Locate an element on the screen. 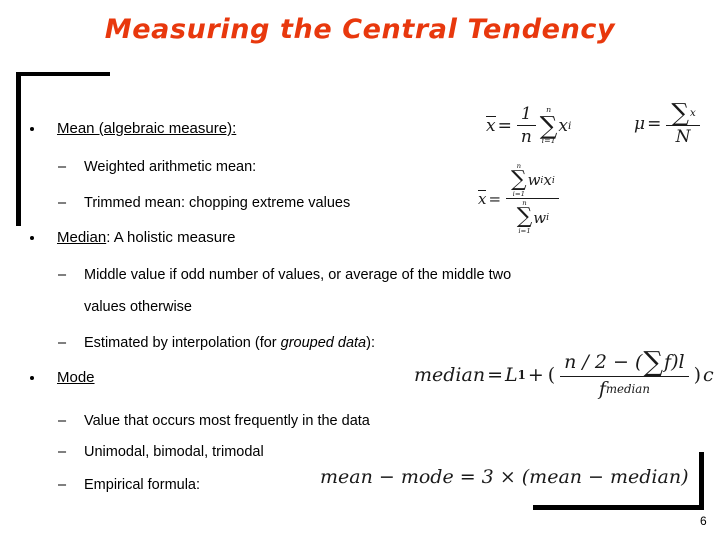  sample-mean-lhs: x is located at coordinates (491, 126).